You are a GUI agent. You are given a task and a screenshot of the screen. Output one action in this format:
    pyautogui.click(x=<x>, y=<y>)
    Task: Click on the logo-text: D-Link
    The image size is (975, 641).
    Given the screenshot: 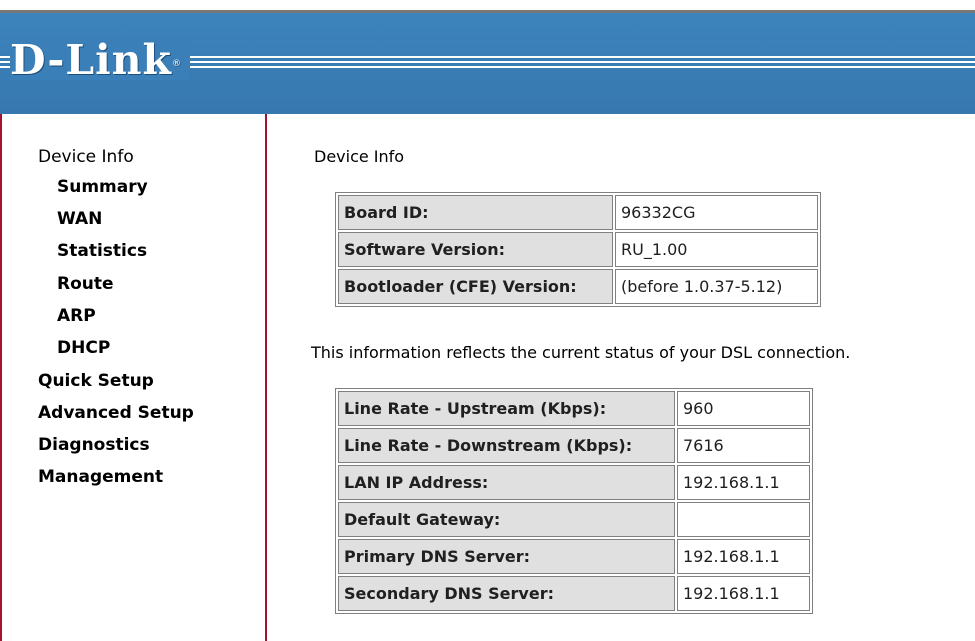 What is the action you would take?
    pyautogui.click(x=91, y=60)
    